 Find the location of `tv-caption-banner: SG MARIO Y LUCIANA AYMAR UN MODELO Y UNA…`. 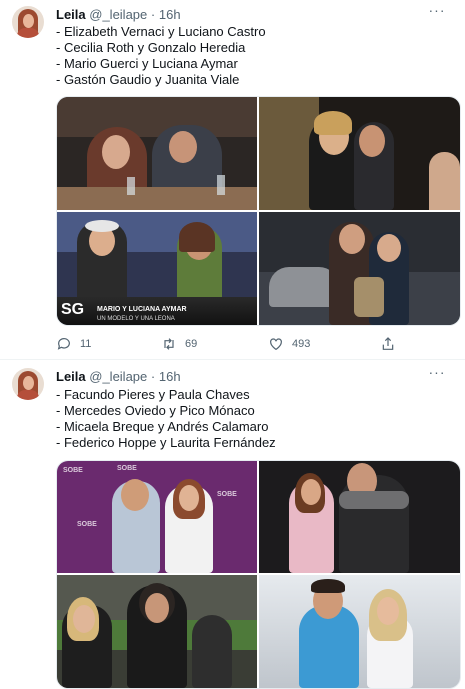

tv-caption-banner: SG MARIO Y LUCIANA AYMAR UN MODELO Y UNA… is located at coordinates (157, 311).